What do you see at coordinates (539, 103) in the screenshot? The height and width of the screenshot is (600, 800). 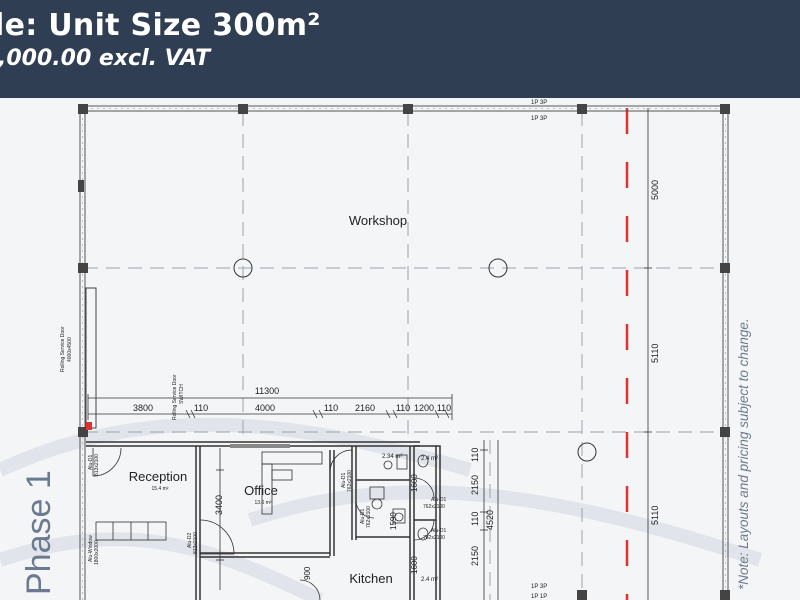 I see `grid-label-top: 1P 3P` at bounding box center [539, 103].